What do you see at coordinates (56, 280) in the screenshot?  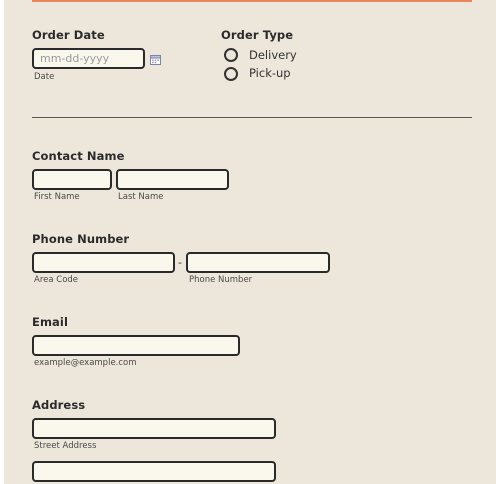 I see `area-code-sublabel: Area Code` at bounding box center [56, 280].